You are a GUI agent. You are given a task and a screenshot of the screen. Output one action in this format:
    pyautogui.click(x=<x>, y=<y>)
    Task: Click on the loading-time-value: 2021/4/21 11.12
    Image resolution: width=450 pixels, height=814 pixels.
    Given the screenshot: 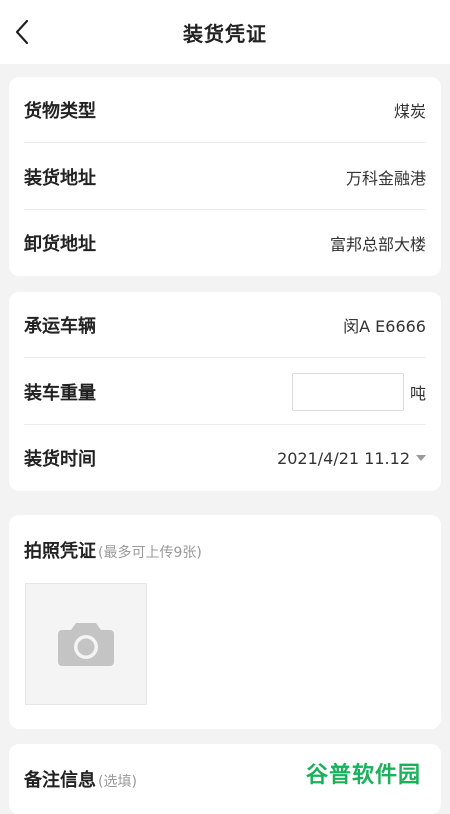 What is the action you would take?
    pyautogui.click(x=343, y=458)
    